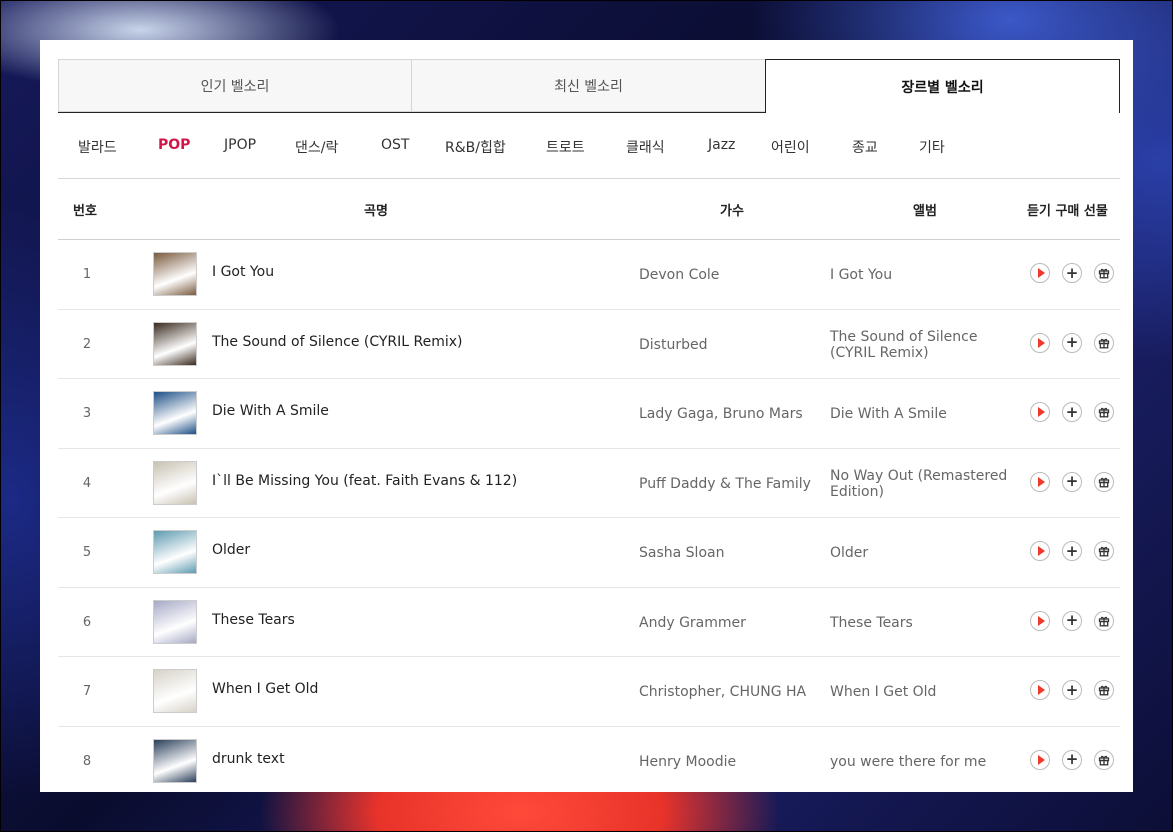 The width and height of the screenshot is (1173, 832). What do you see at coordinates (932, 147) in the screenshot?
I see `genre-etc: 기타` at bounding box center [932, 147].